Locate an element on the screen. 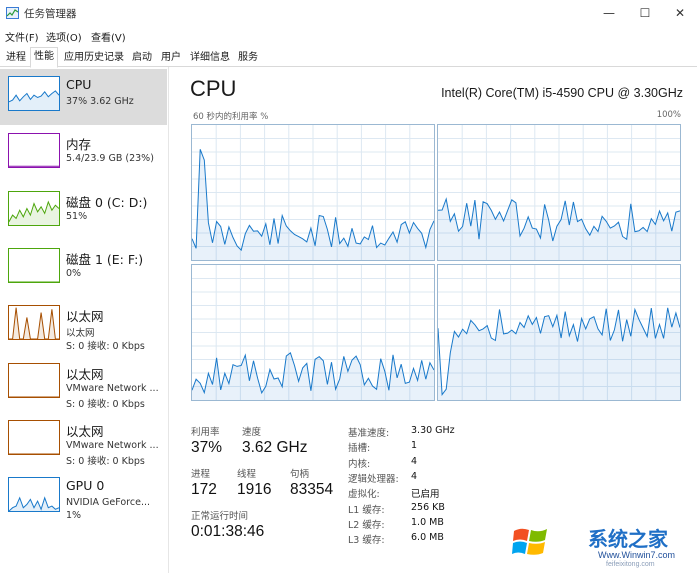  cpu-model-name: Intel(R) Core(TM) i5-4590 CPU @ 3.30GHz is located at coordinates (562, 93).